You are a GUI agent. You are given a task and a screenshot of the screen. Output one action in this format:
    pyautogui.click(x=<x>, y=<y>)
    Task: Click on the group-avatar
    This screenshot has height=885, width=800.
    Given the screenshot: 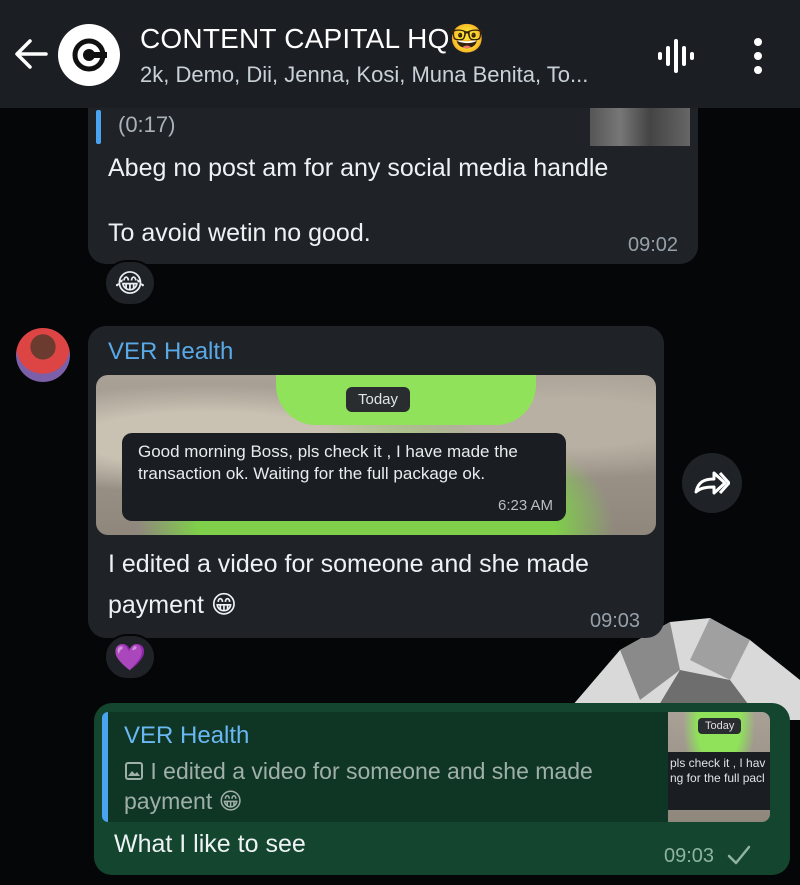 What is the action you would take?
    pyautogui.click(x=89, y=55)
    